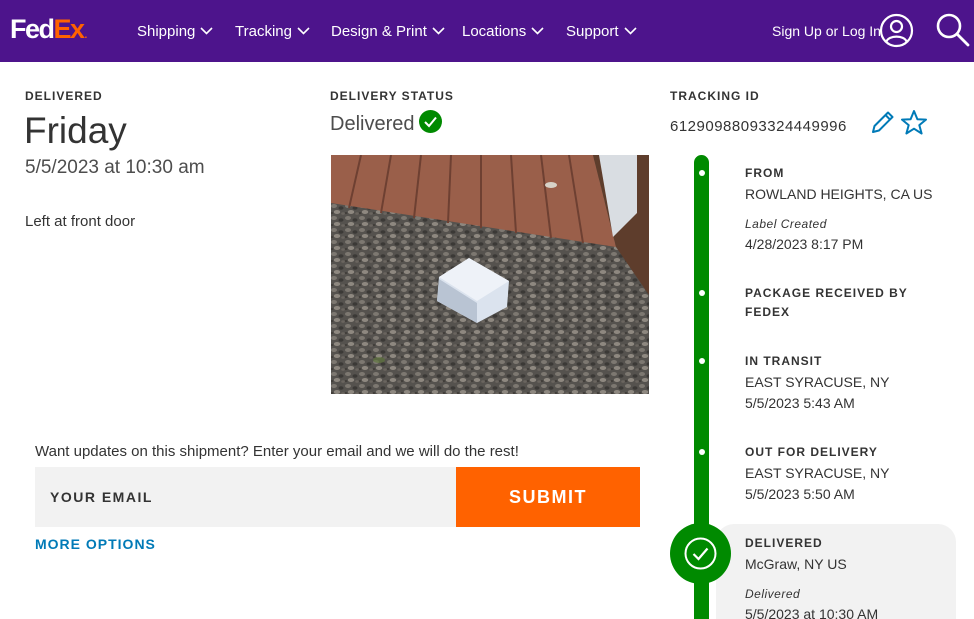 This screenshot has height=619, width=974. What do you see at coordinates (812, 612) in the screenshot?
I see `event-datetime: 5/5/2023 at 10:30 AM` at bounding box center [812, 612].